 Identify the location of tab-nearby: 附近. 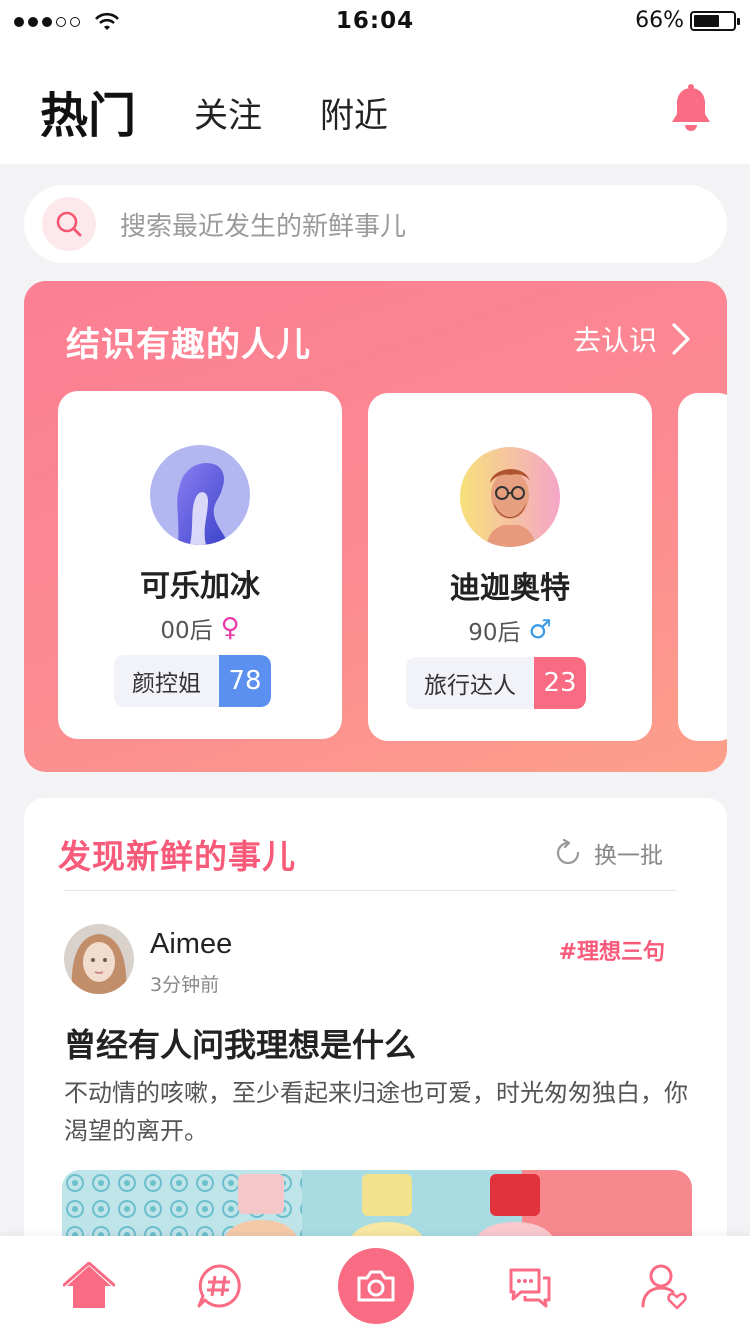
(354, 112).